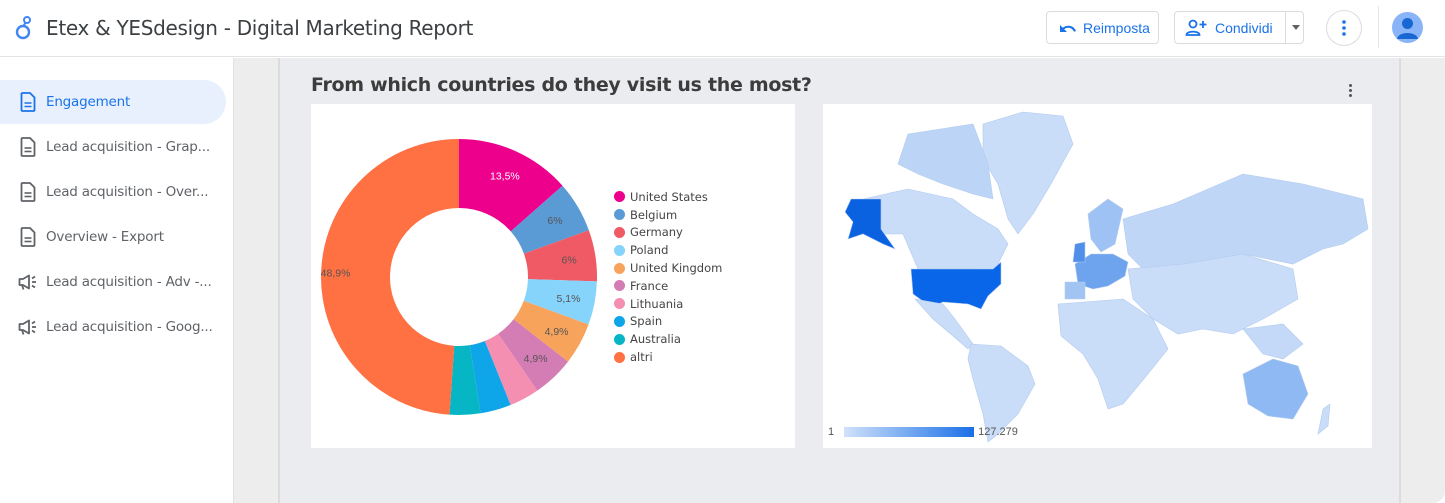  I want to click on more-vertical-icon, so click(1344, 28).